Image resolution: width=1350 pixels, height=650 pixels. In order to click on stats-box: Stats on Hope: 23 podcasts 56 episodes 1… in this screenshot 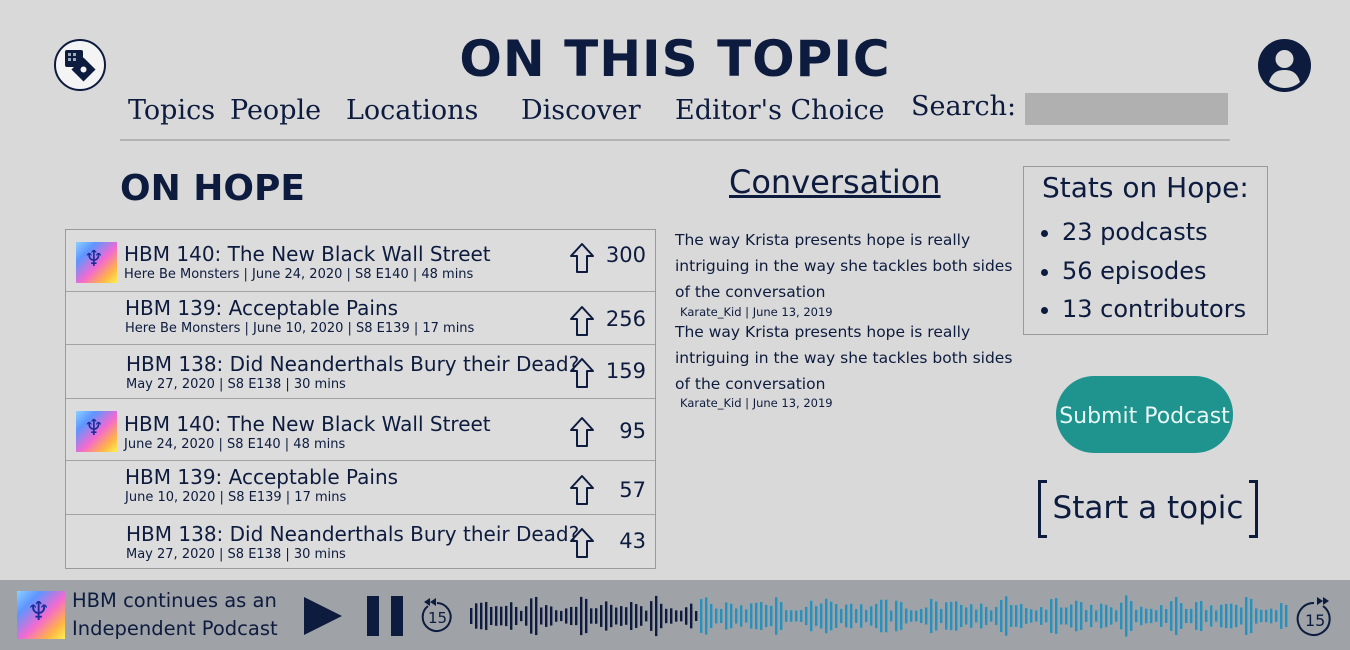, I will do `click(1145, 250)`.